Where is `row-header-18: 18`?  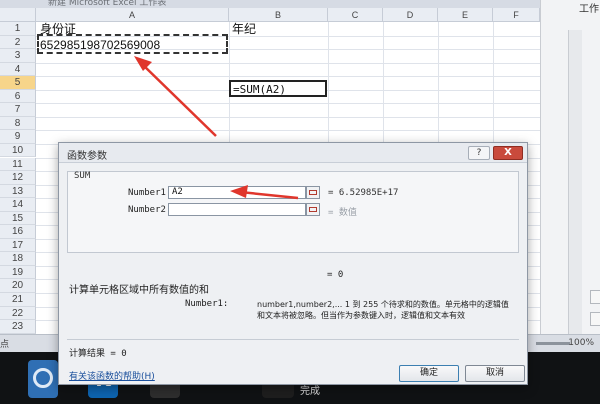
row-header-18: 18 is located at coordinates (18, 259).